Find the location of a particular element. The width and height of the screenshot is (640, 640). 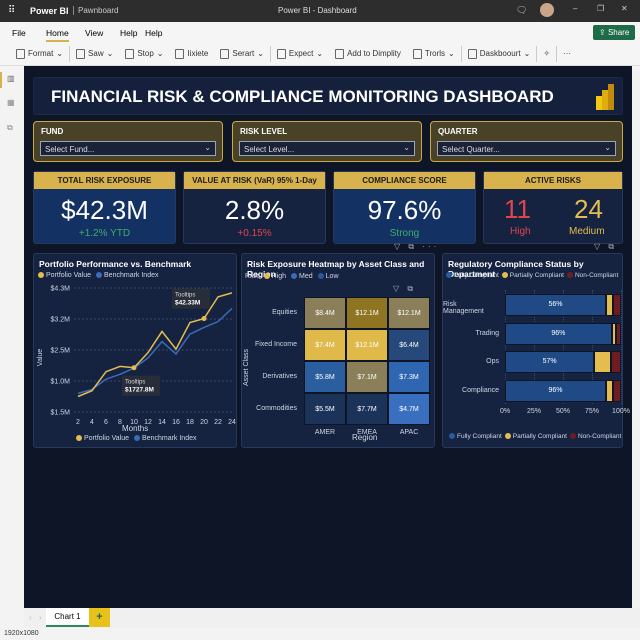

add-label: Add to Dimplity is located at coordinates (374, 53).